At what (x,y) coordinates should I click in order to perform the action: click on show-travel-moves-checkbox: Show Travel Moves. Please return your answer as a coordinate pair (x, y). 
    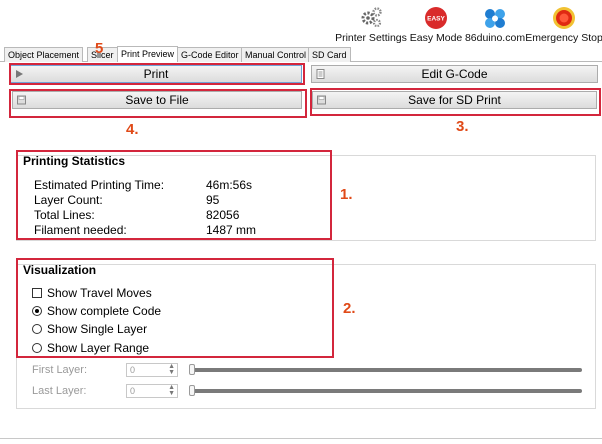
    Looking at the image, I should click on (92, 293).